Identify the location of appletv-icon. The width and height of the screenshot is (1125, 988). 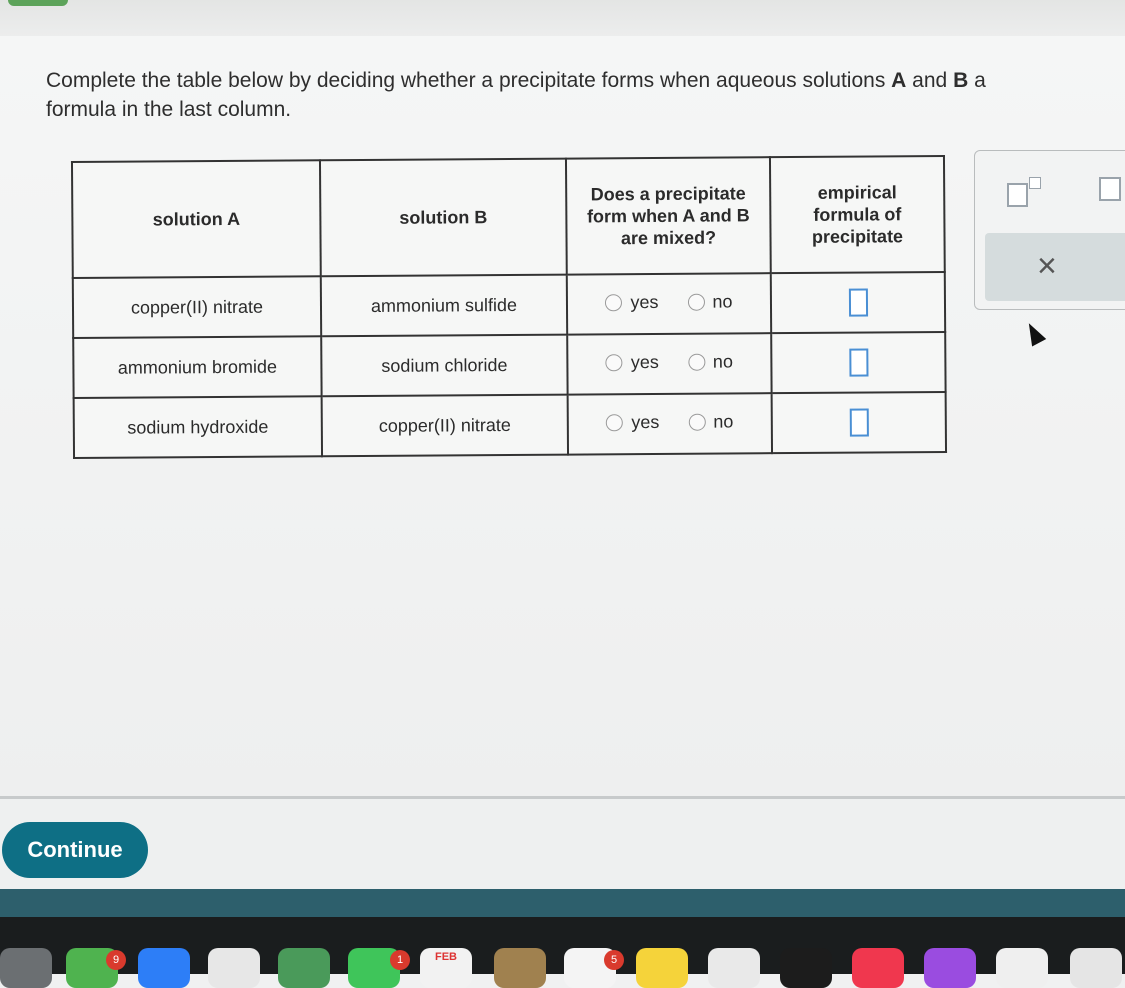
(806, 968).